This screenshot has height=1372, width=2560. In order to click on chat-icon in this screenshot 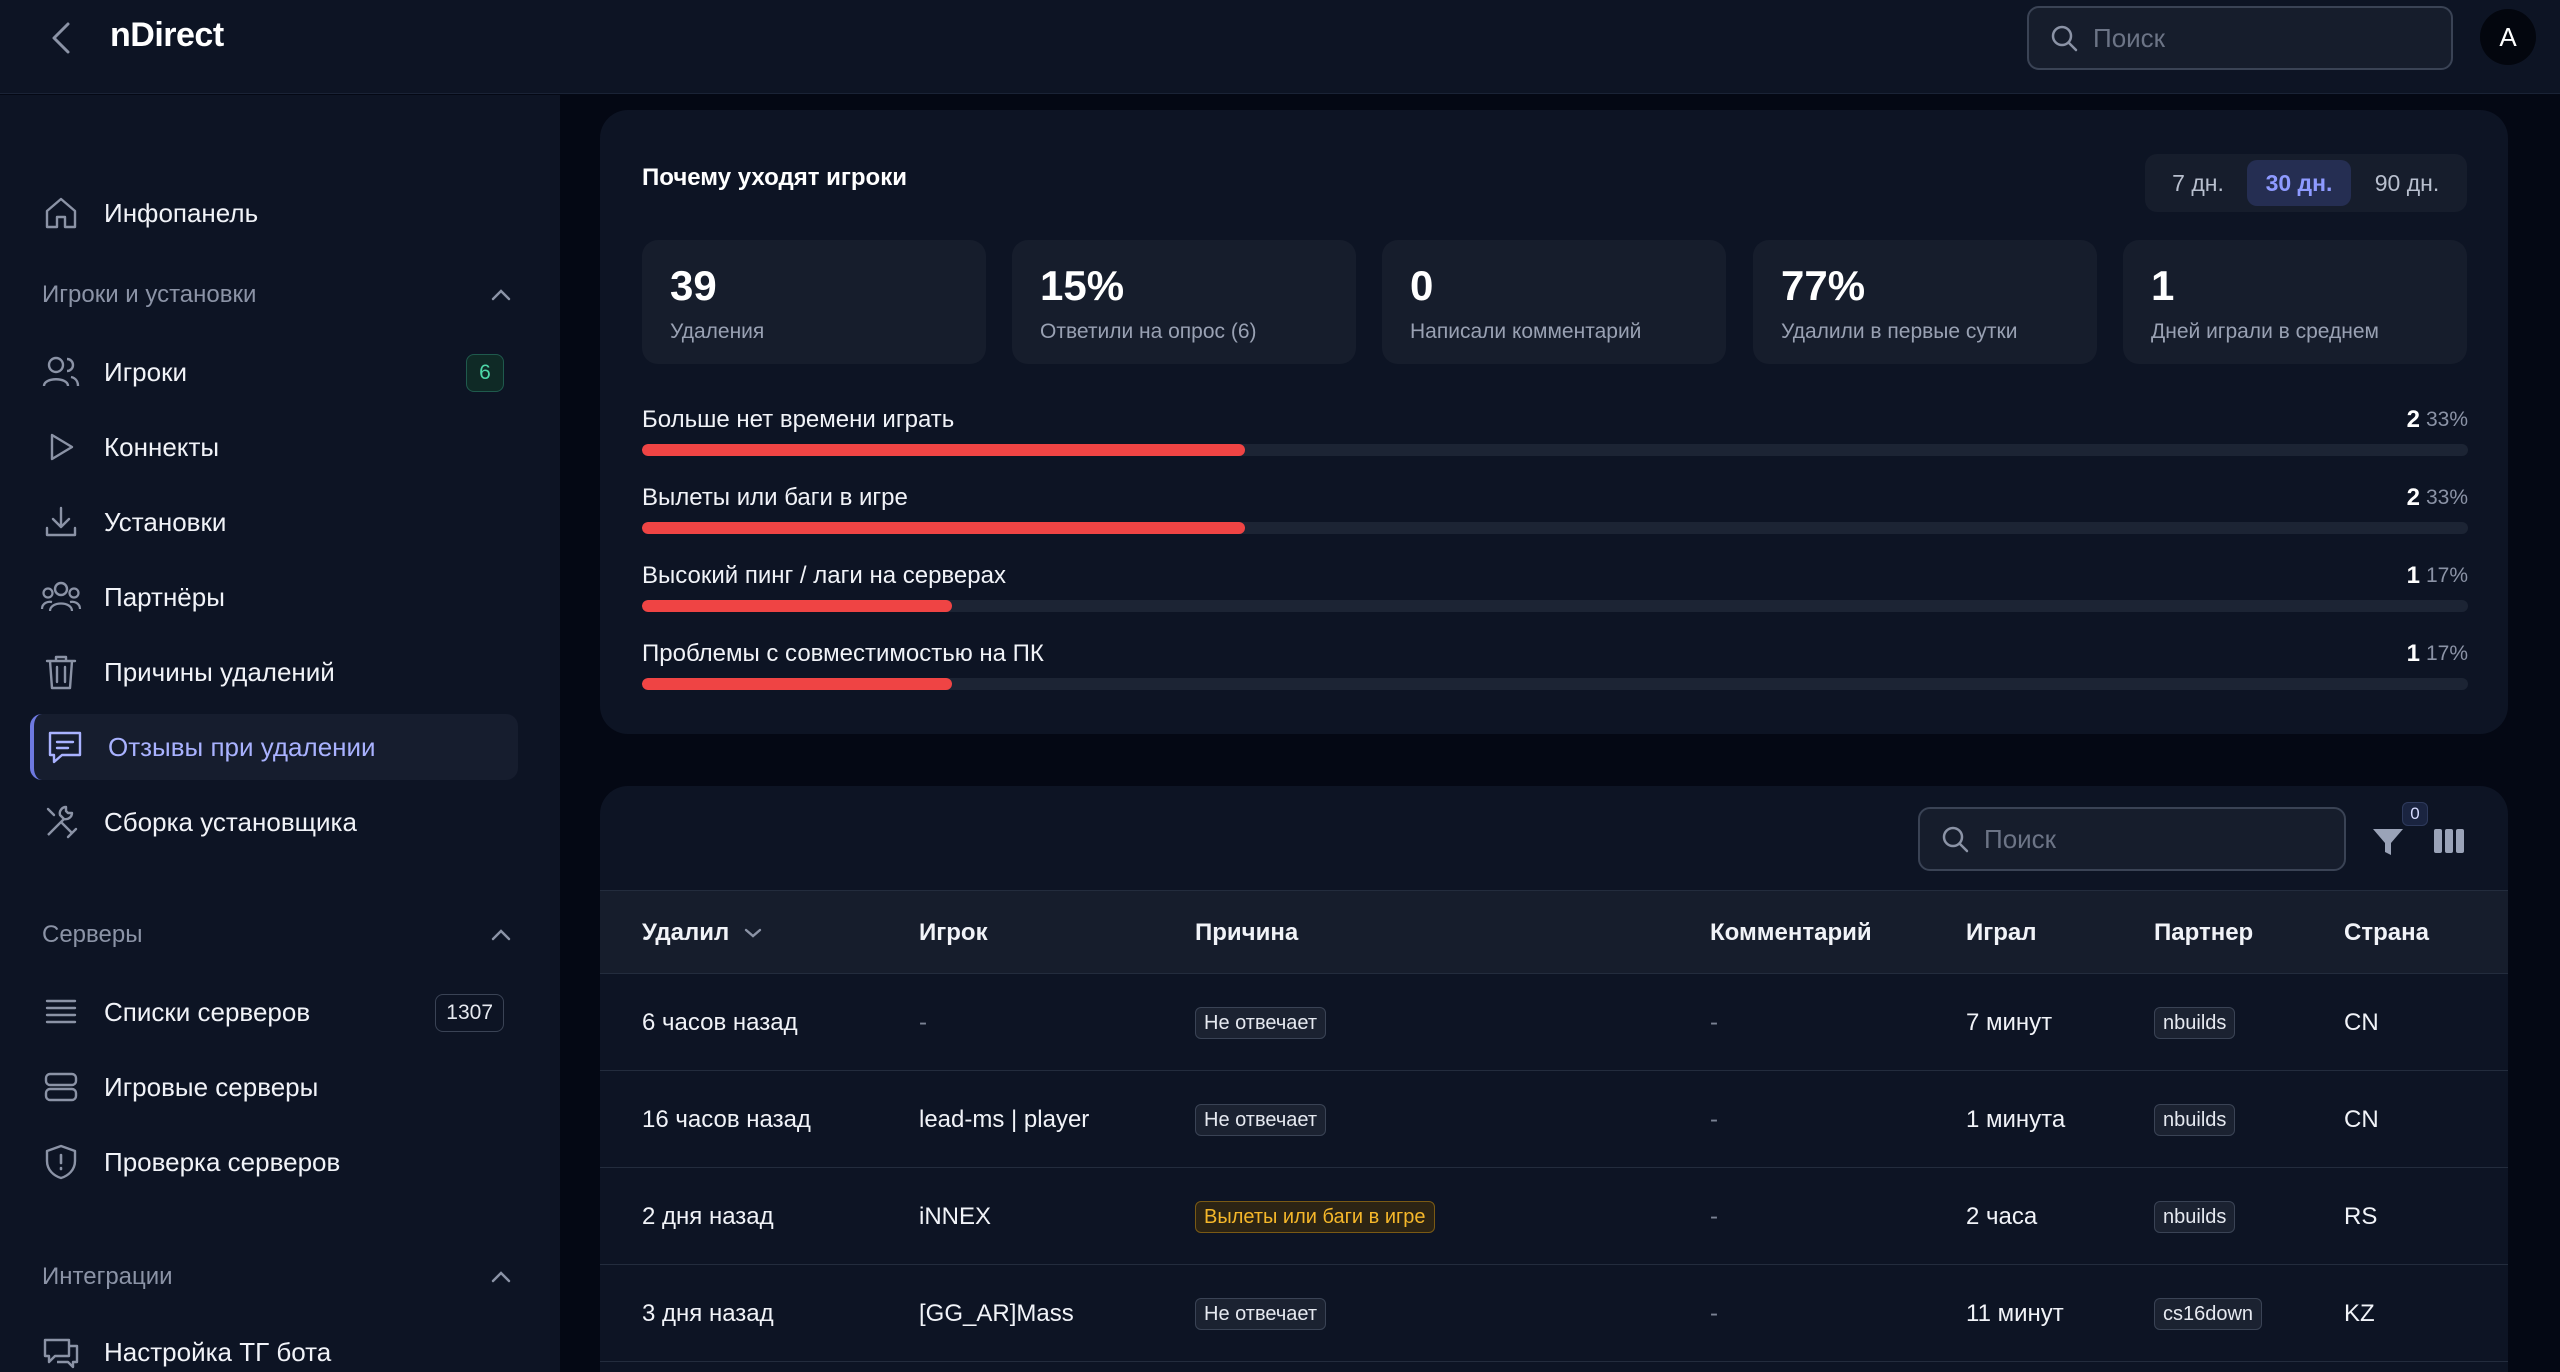, I will do `click(61, 1352)`.